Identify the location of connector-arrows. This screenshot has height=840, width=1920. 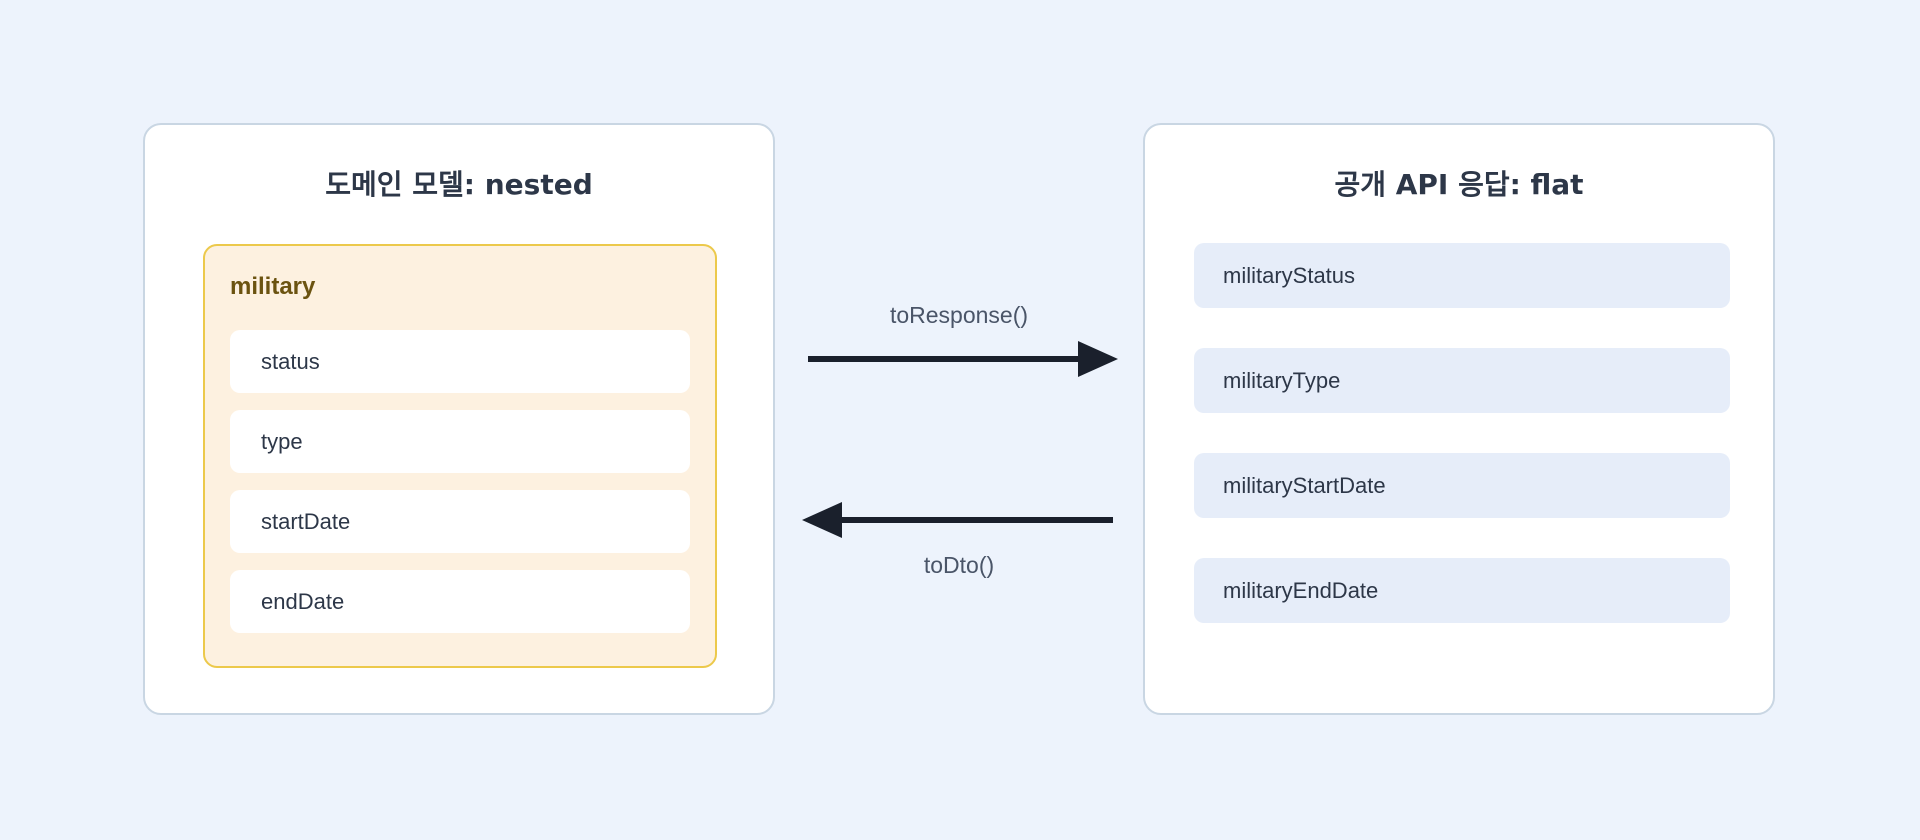
(960, 439).